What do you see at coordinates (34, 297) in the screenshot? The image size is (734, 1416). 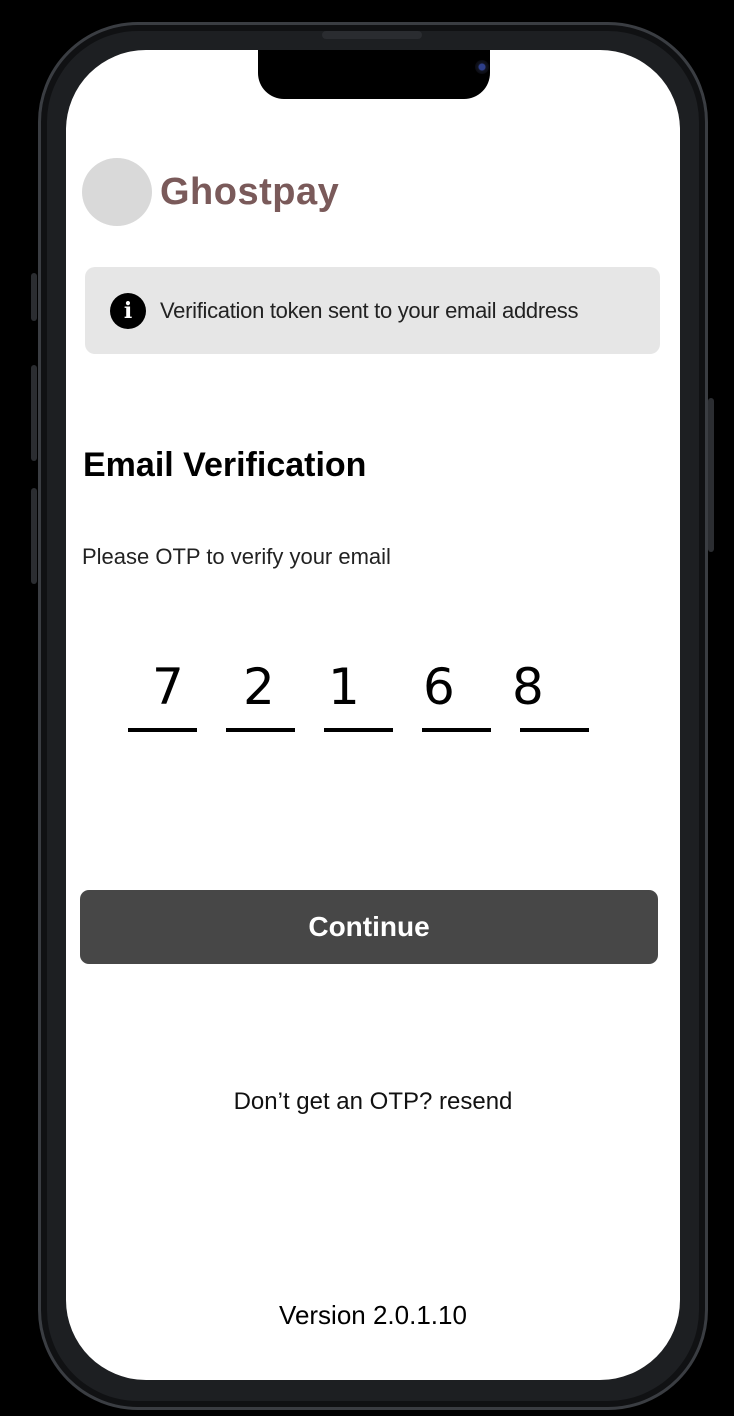 I see `silent-switch` at bounding box center [34, 297].